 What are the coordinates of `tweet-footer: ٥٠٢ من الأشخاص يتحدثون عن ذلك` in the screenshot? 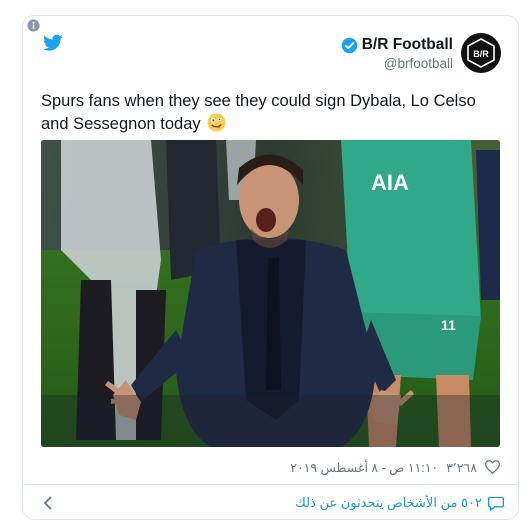 It's located at (270, 502).